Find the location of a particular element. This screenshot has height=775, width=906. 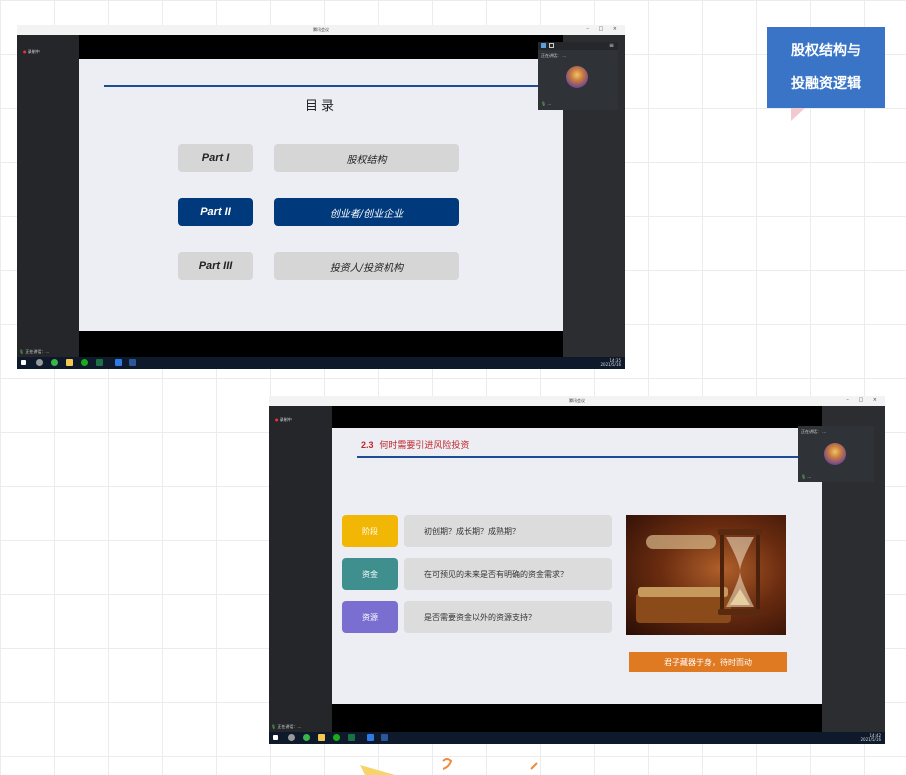

part-i-pill: Part I is located at coordinates (215, 158).